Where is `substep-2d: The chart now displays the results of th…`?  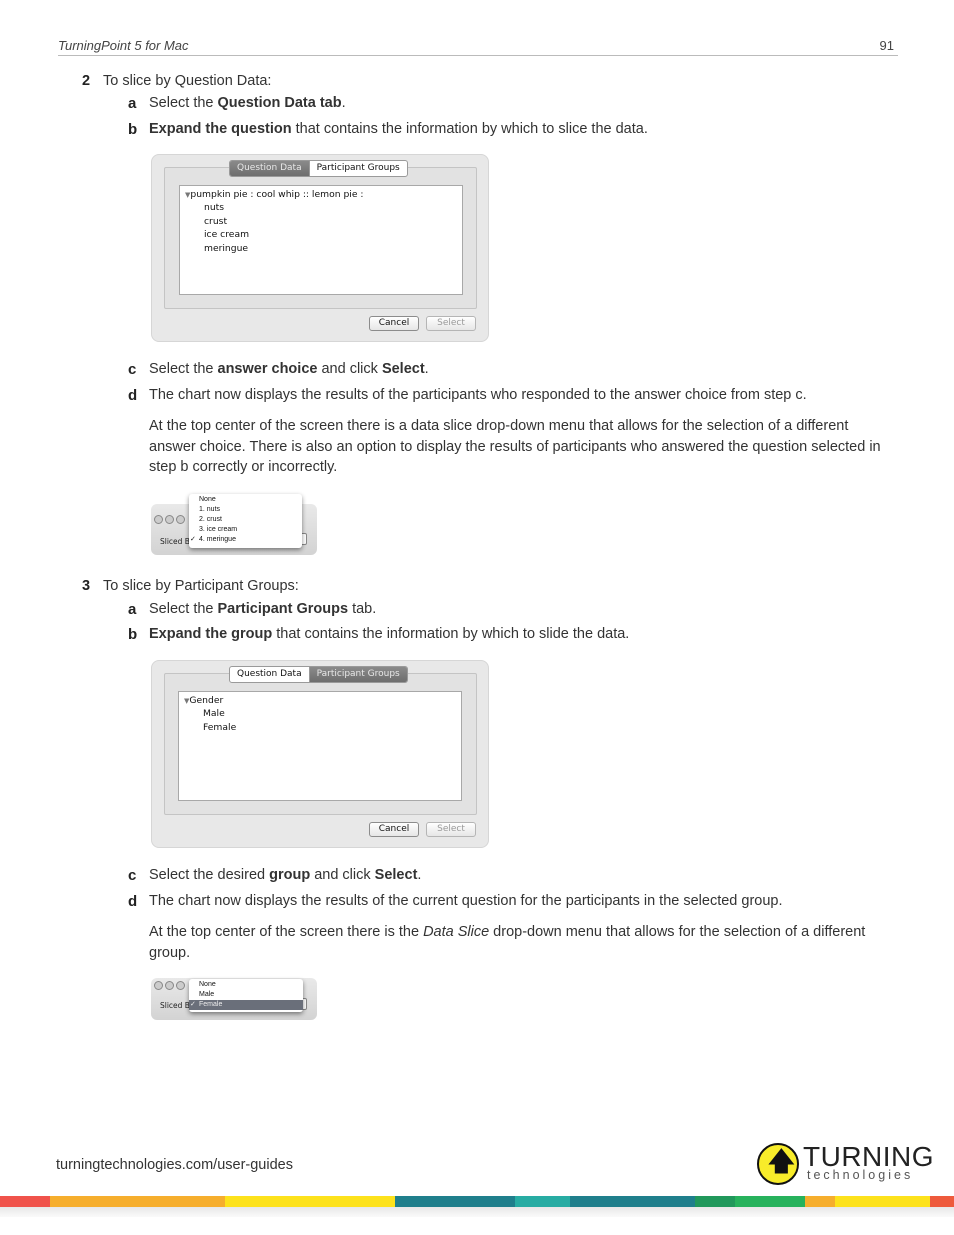
substep-2d: The chart now displays the results of th… is located at coordinates (478, 395).